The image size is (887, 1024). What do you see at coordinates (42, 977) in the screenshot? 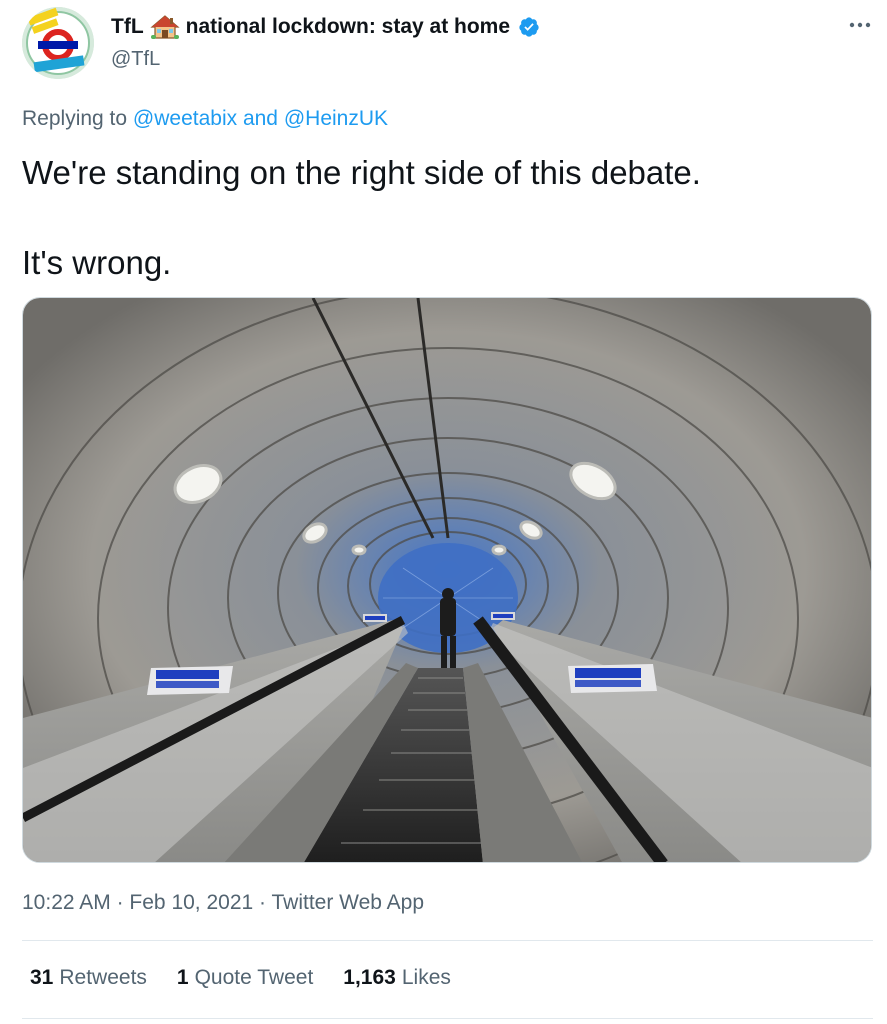
I see `retweets-count: 31` at bounding box center [42, 977].